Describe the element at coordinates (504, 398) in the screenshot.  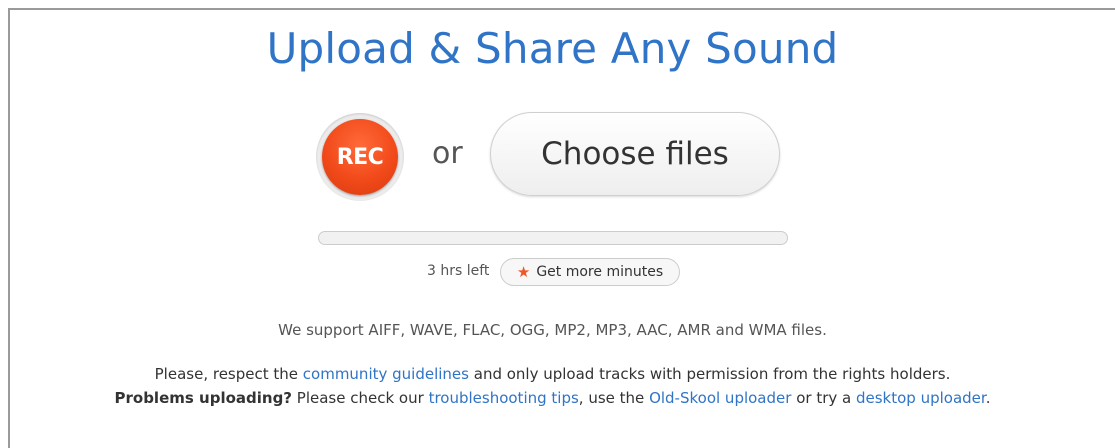
I see `troubleshooting-tips-link: troubleshooting tips` at that location.